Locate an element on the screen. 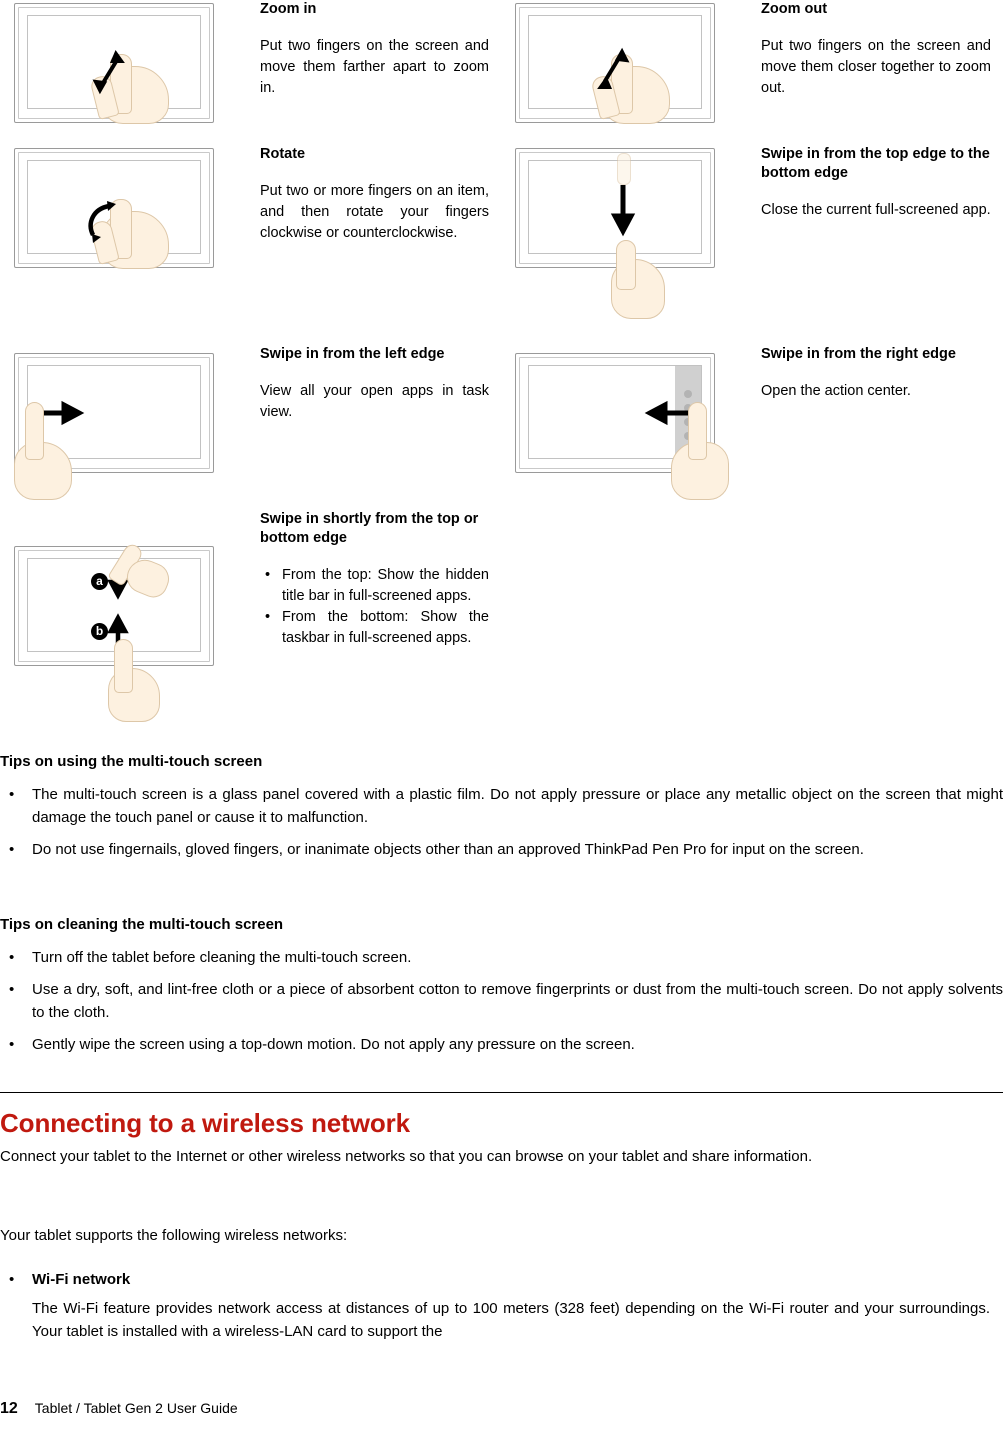 Image resolution: width=1003 pixels, height=1432 pixels. page-title-connecting-wireless: Connecting to a wireless network is located at coordinates (205, 1123).